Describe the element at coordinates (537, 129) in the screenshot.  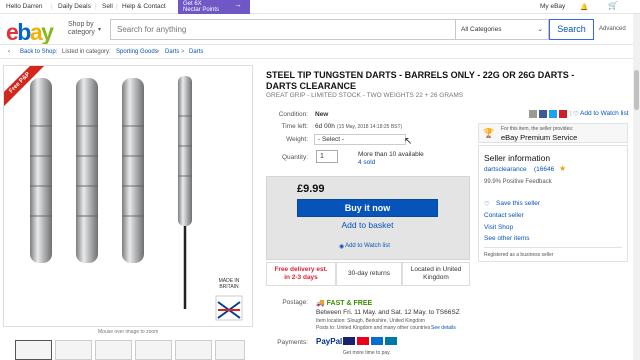
I see `provided-by-text: For this item, the seller provides:` at that location.